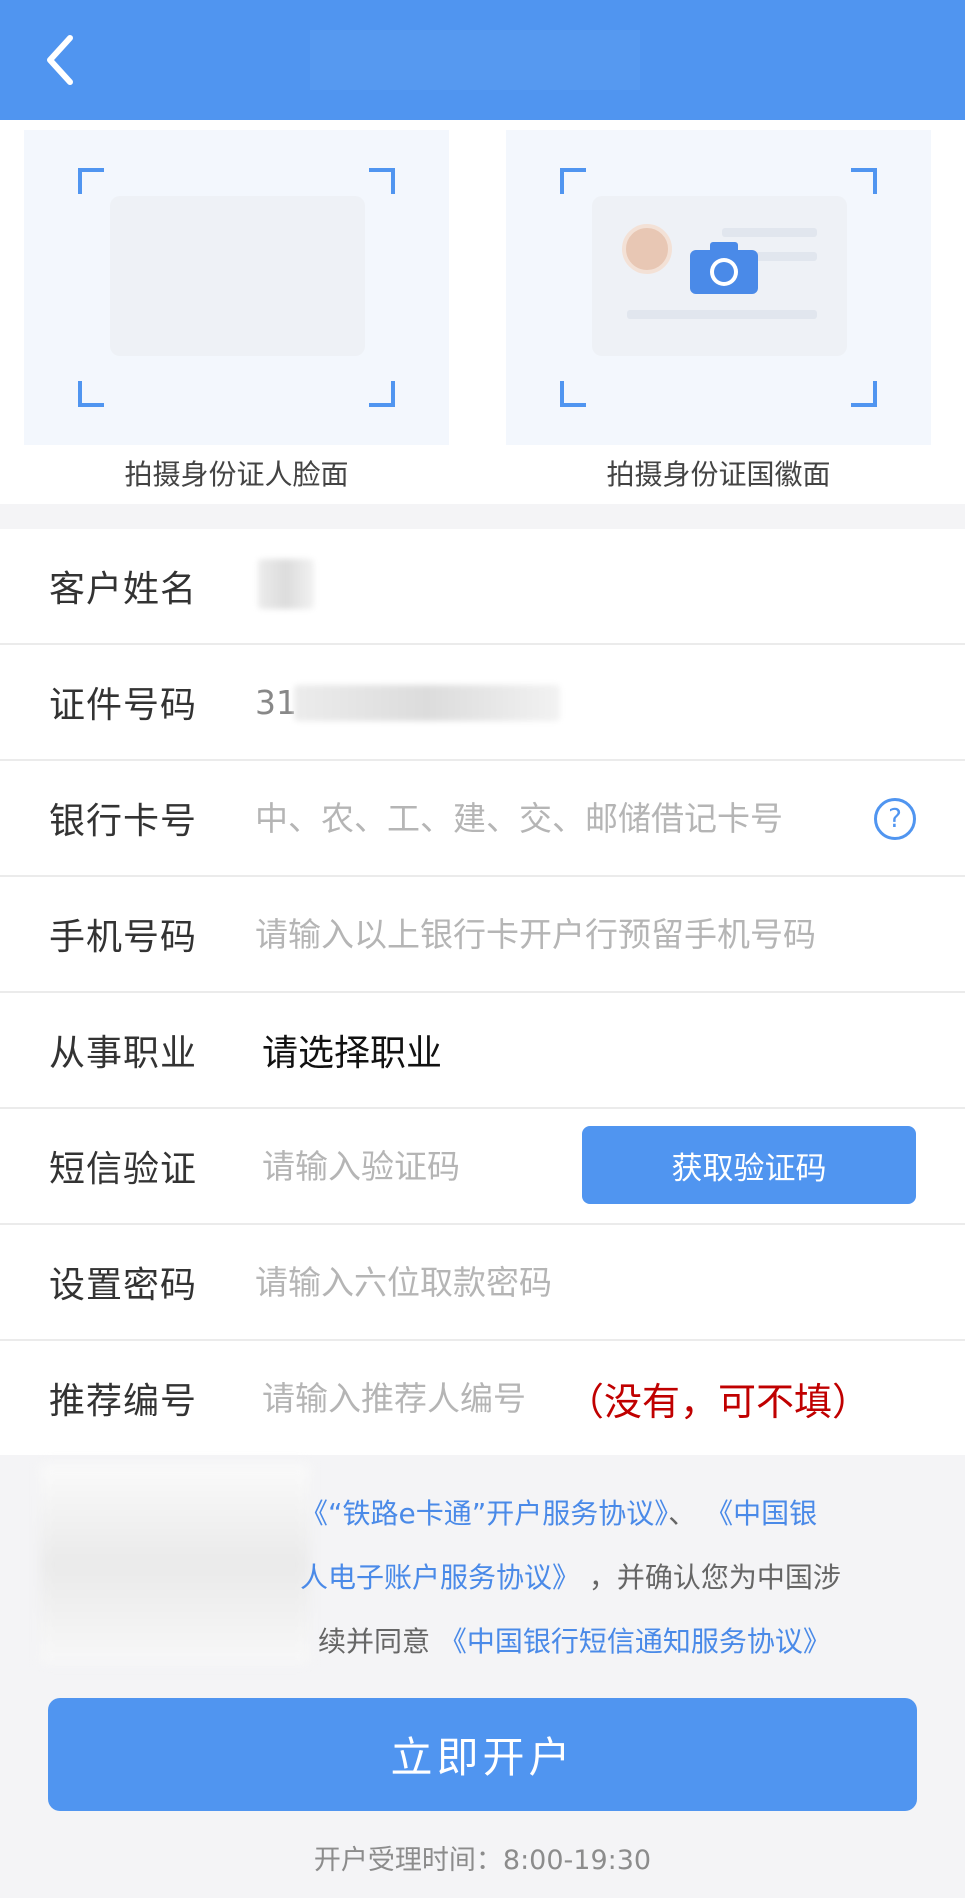 The width and height of the screenshot is (965, 1898). I want to click on customer-name-redacted, so click(286, 584).